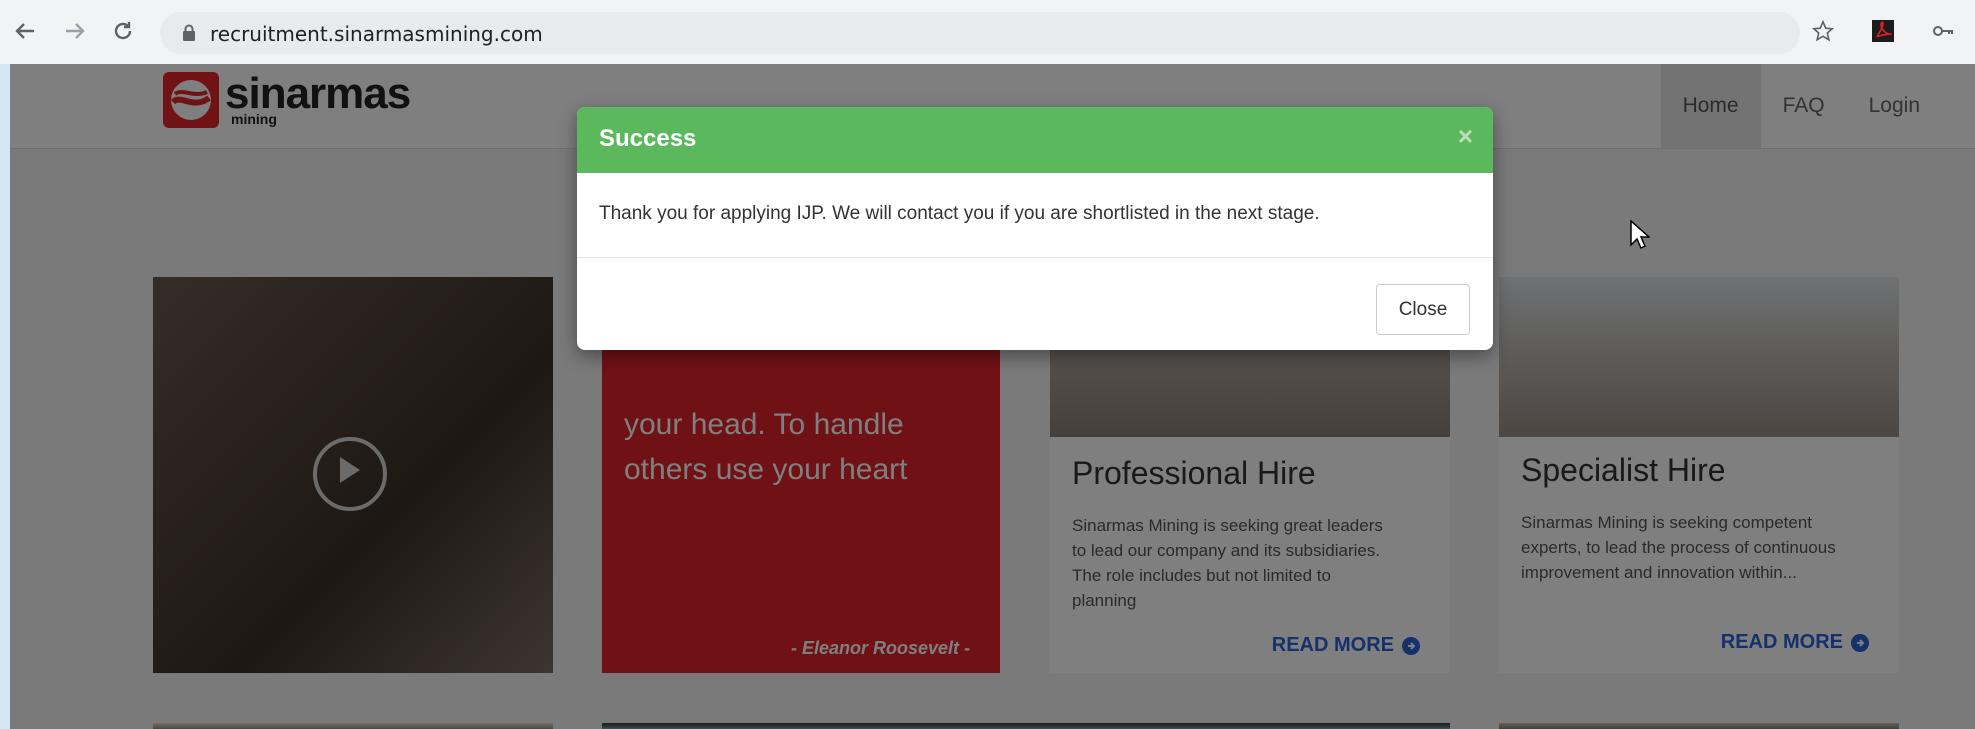 The image size is (1975, 729). Describe the element at coordinates (1035, 257) in the screenshot. I see `modal-divider` at that location.